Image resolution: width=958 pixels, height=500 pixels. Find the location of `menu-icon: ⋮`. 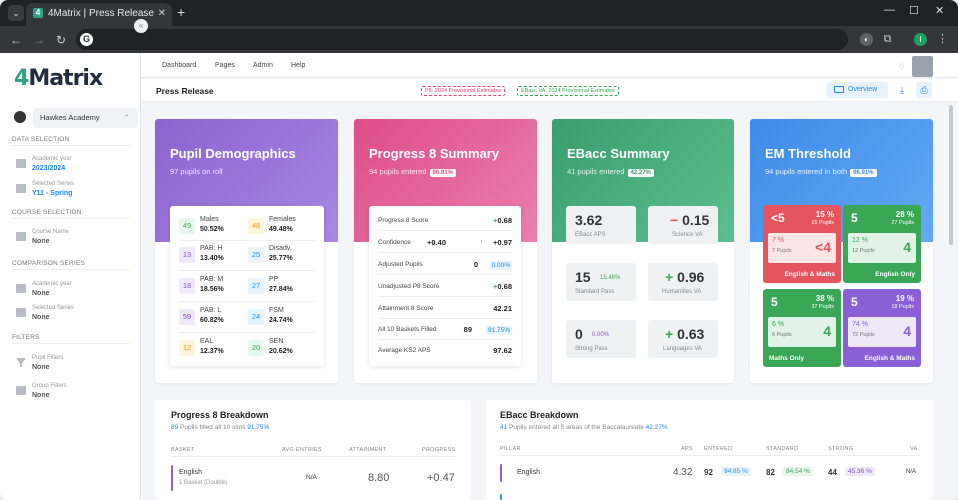

menu-icon: ⋮ is located at coordinates (942, 39).